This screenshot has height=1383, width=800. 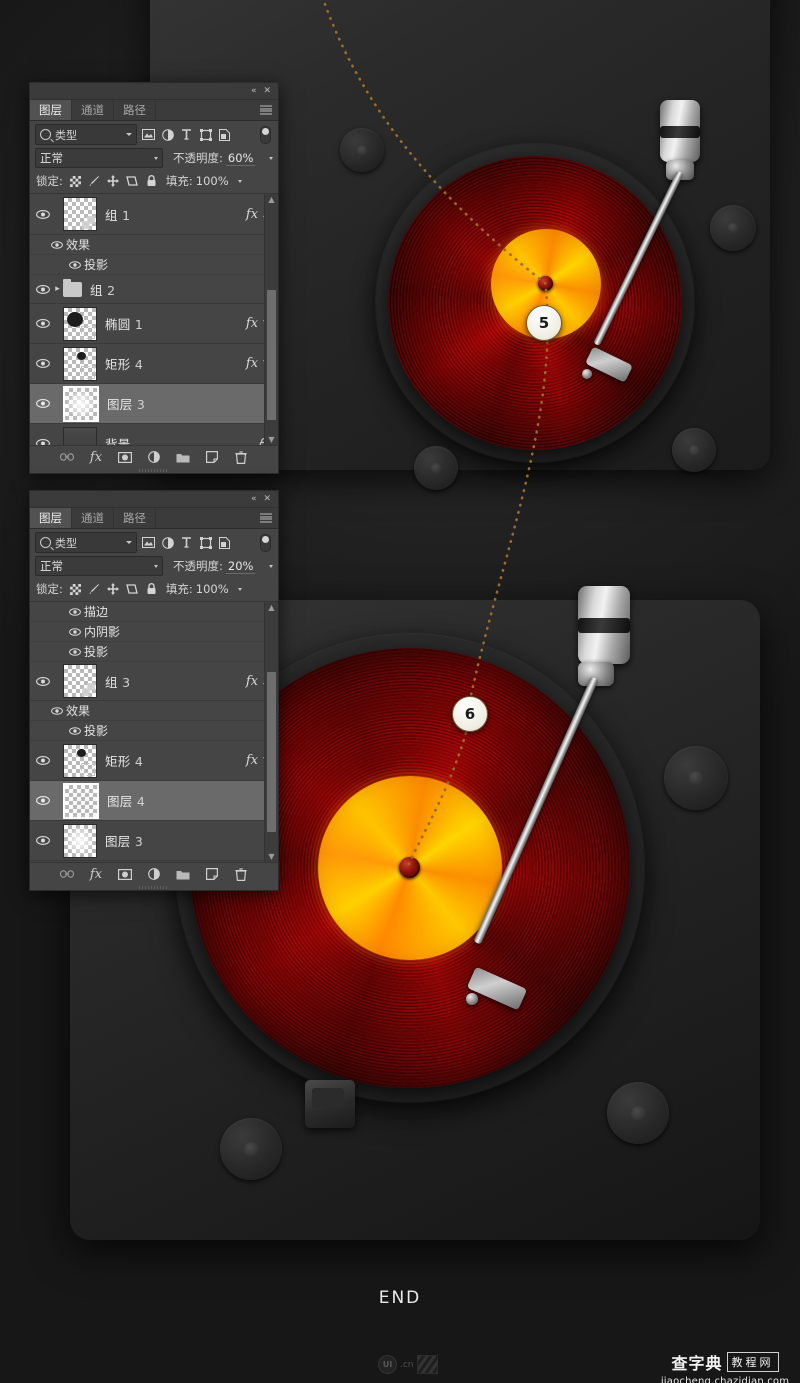 I want to click on layer-row-layer4: 图层 4, so click(x=154, y=801).